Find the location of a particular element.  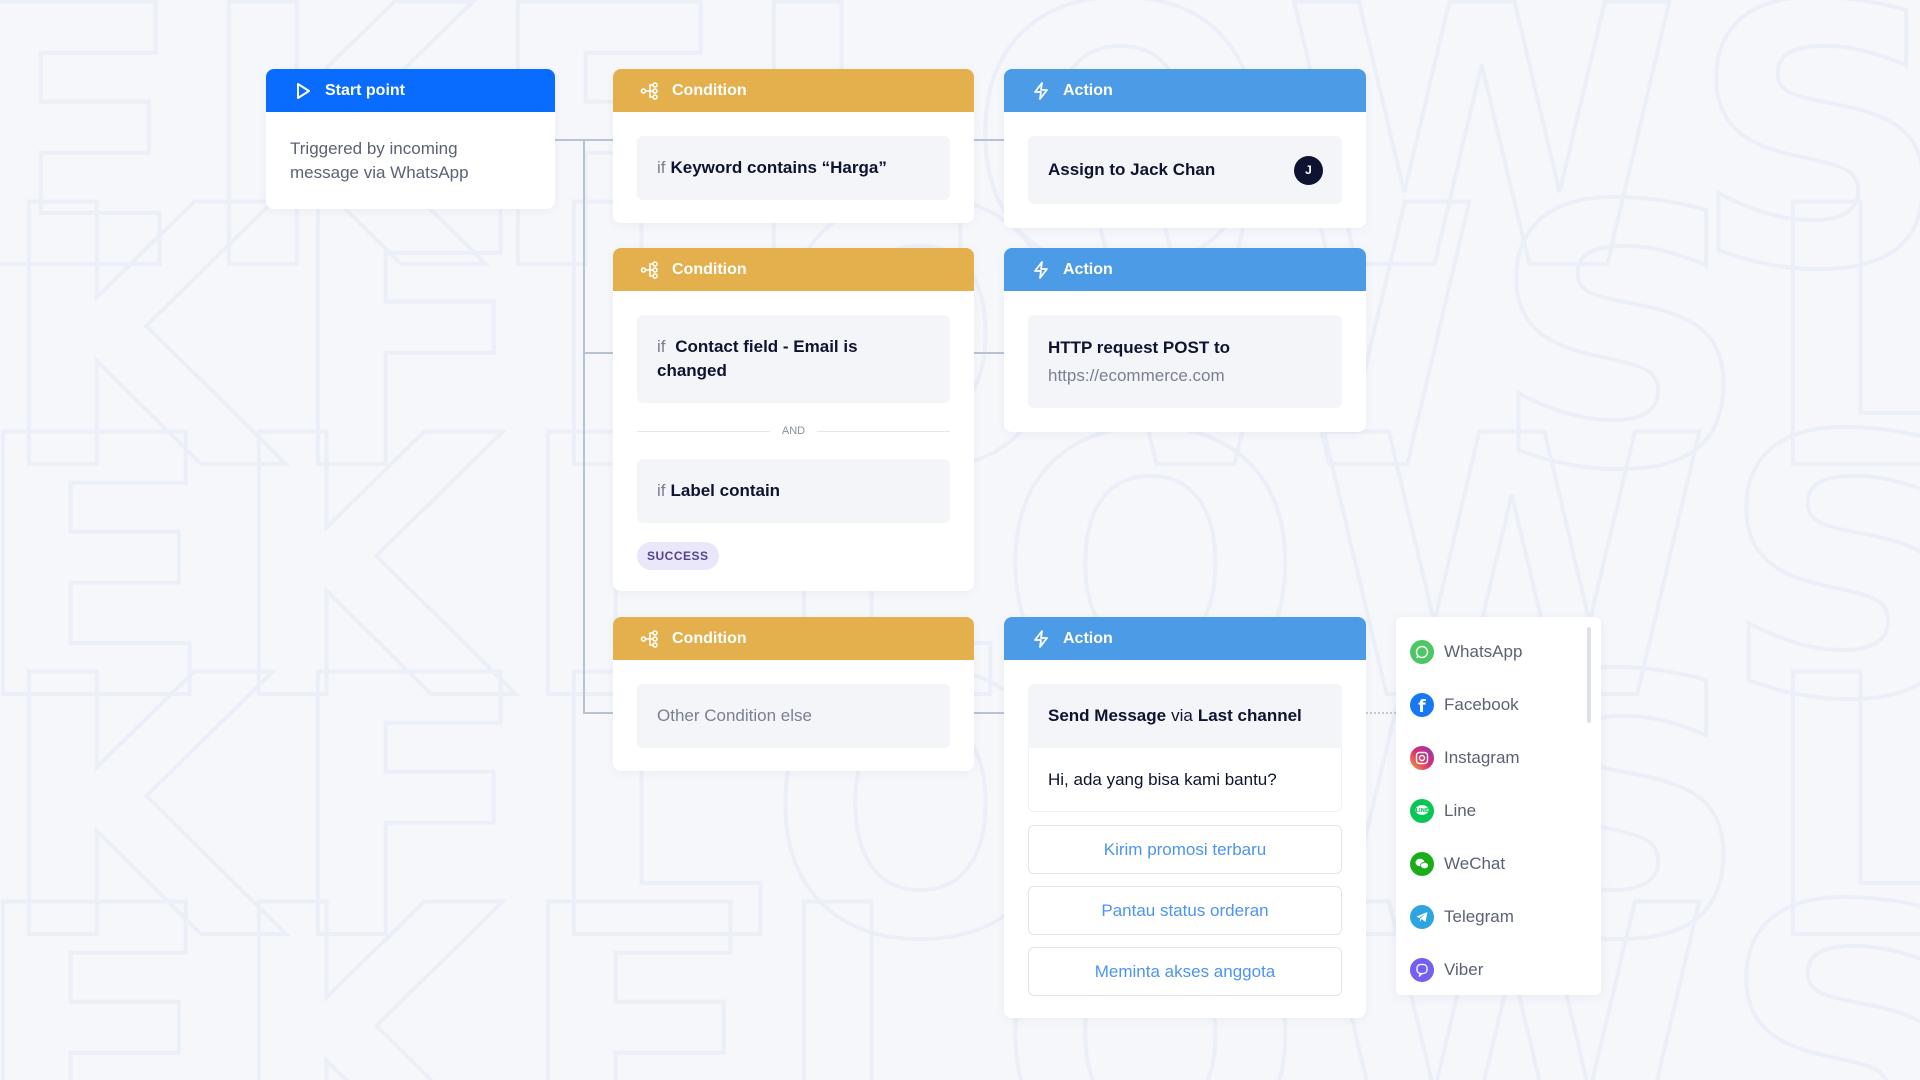

action-detail: Assign to Jack Chan J is located at coordinates (1185, 170).